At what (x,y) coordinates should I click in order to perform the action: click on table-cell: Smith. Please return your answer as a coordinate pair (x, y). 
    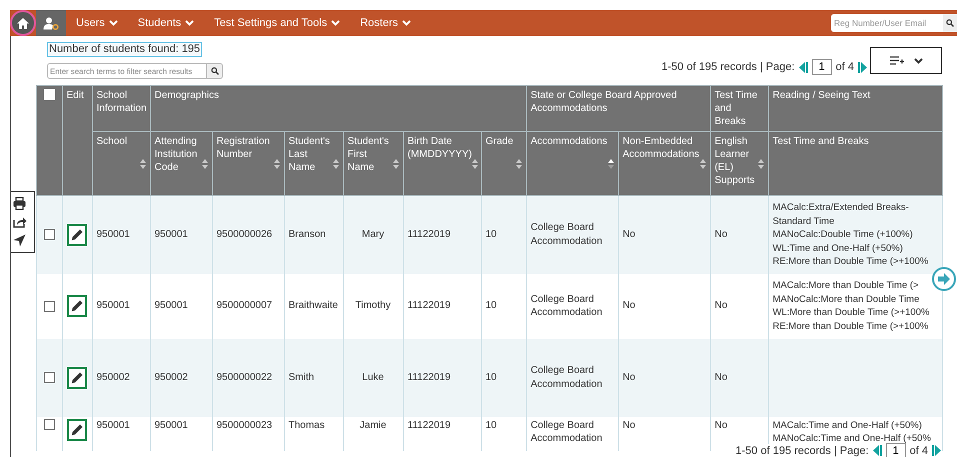
    Looking at the image, I should click on (313, 377).